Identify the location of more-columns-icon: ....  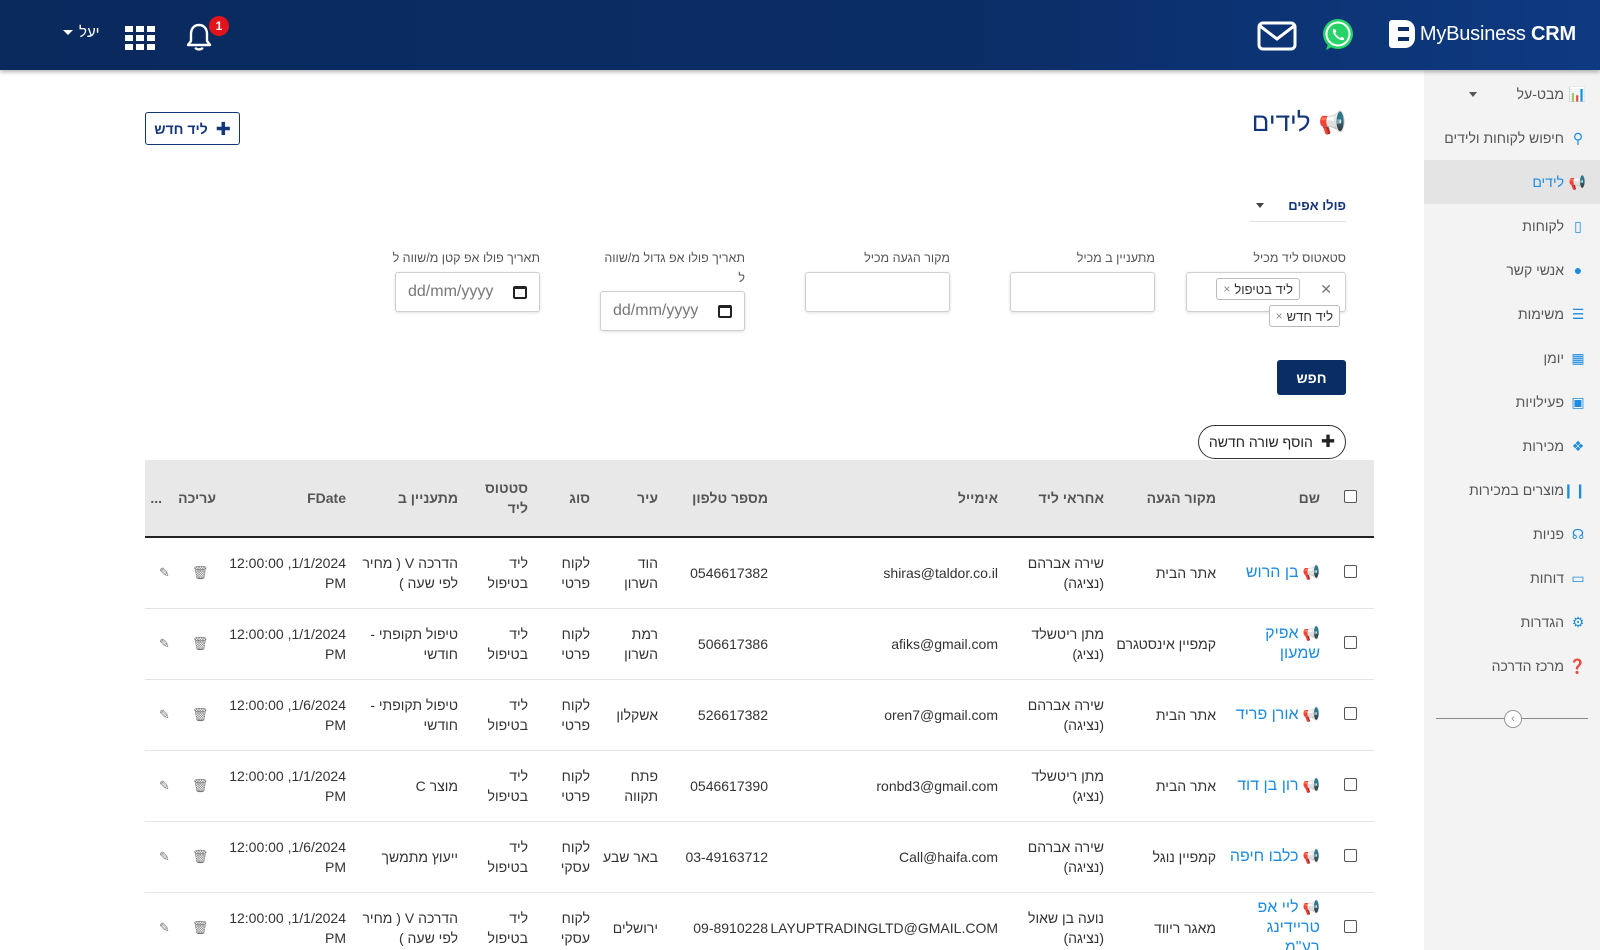
(156, 499).